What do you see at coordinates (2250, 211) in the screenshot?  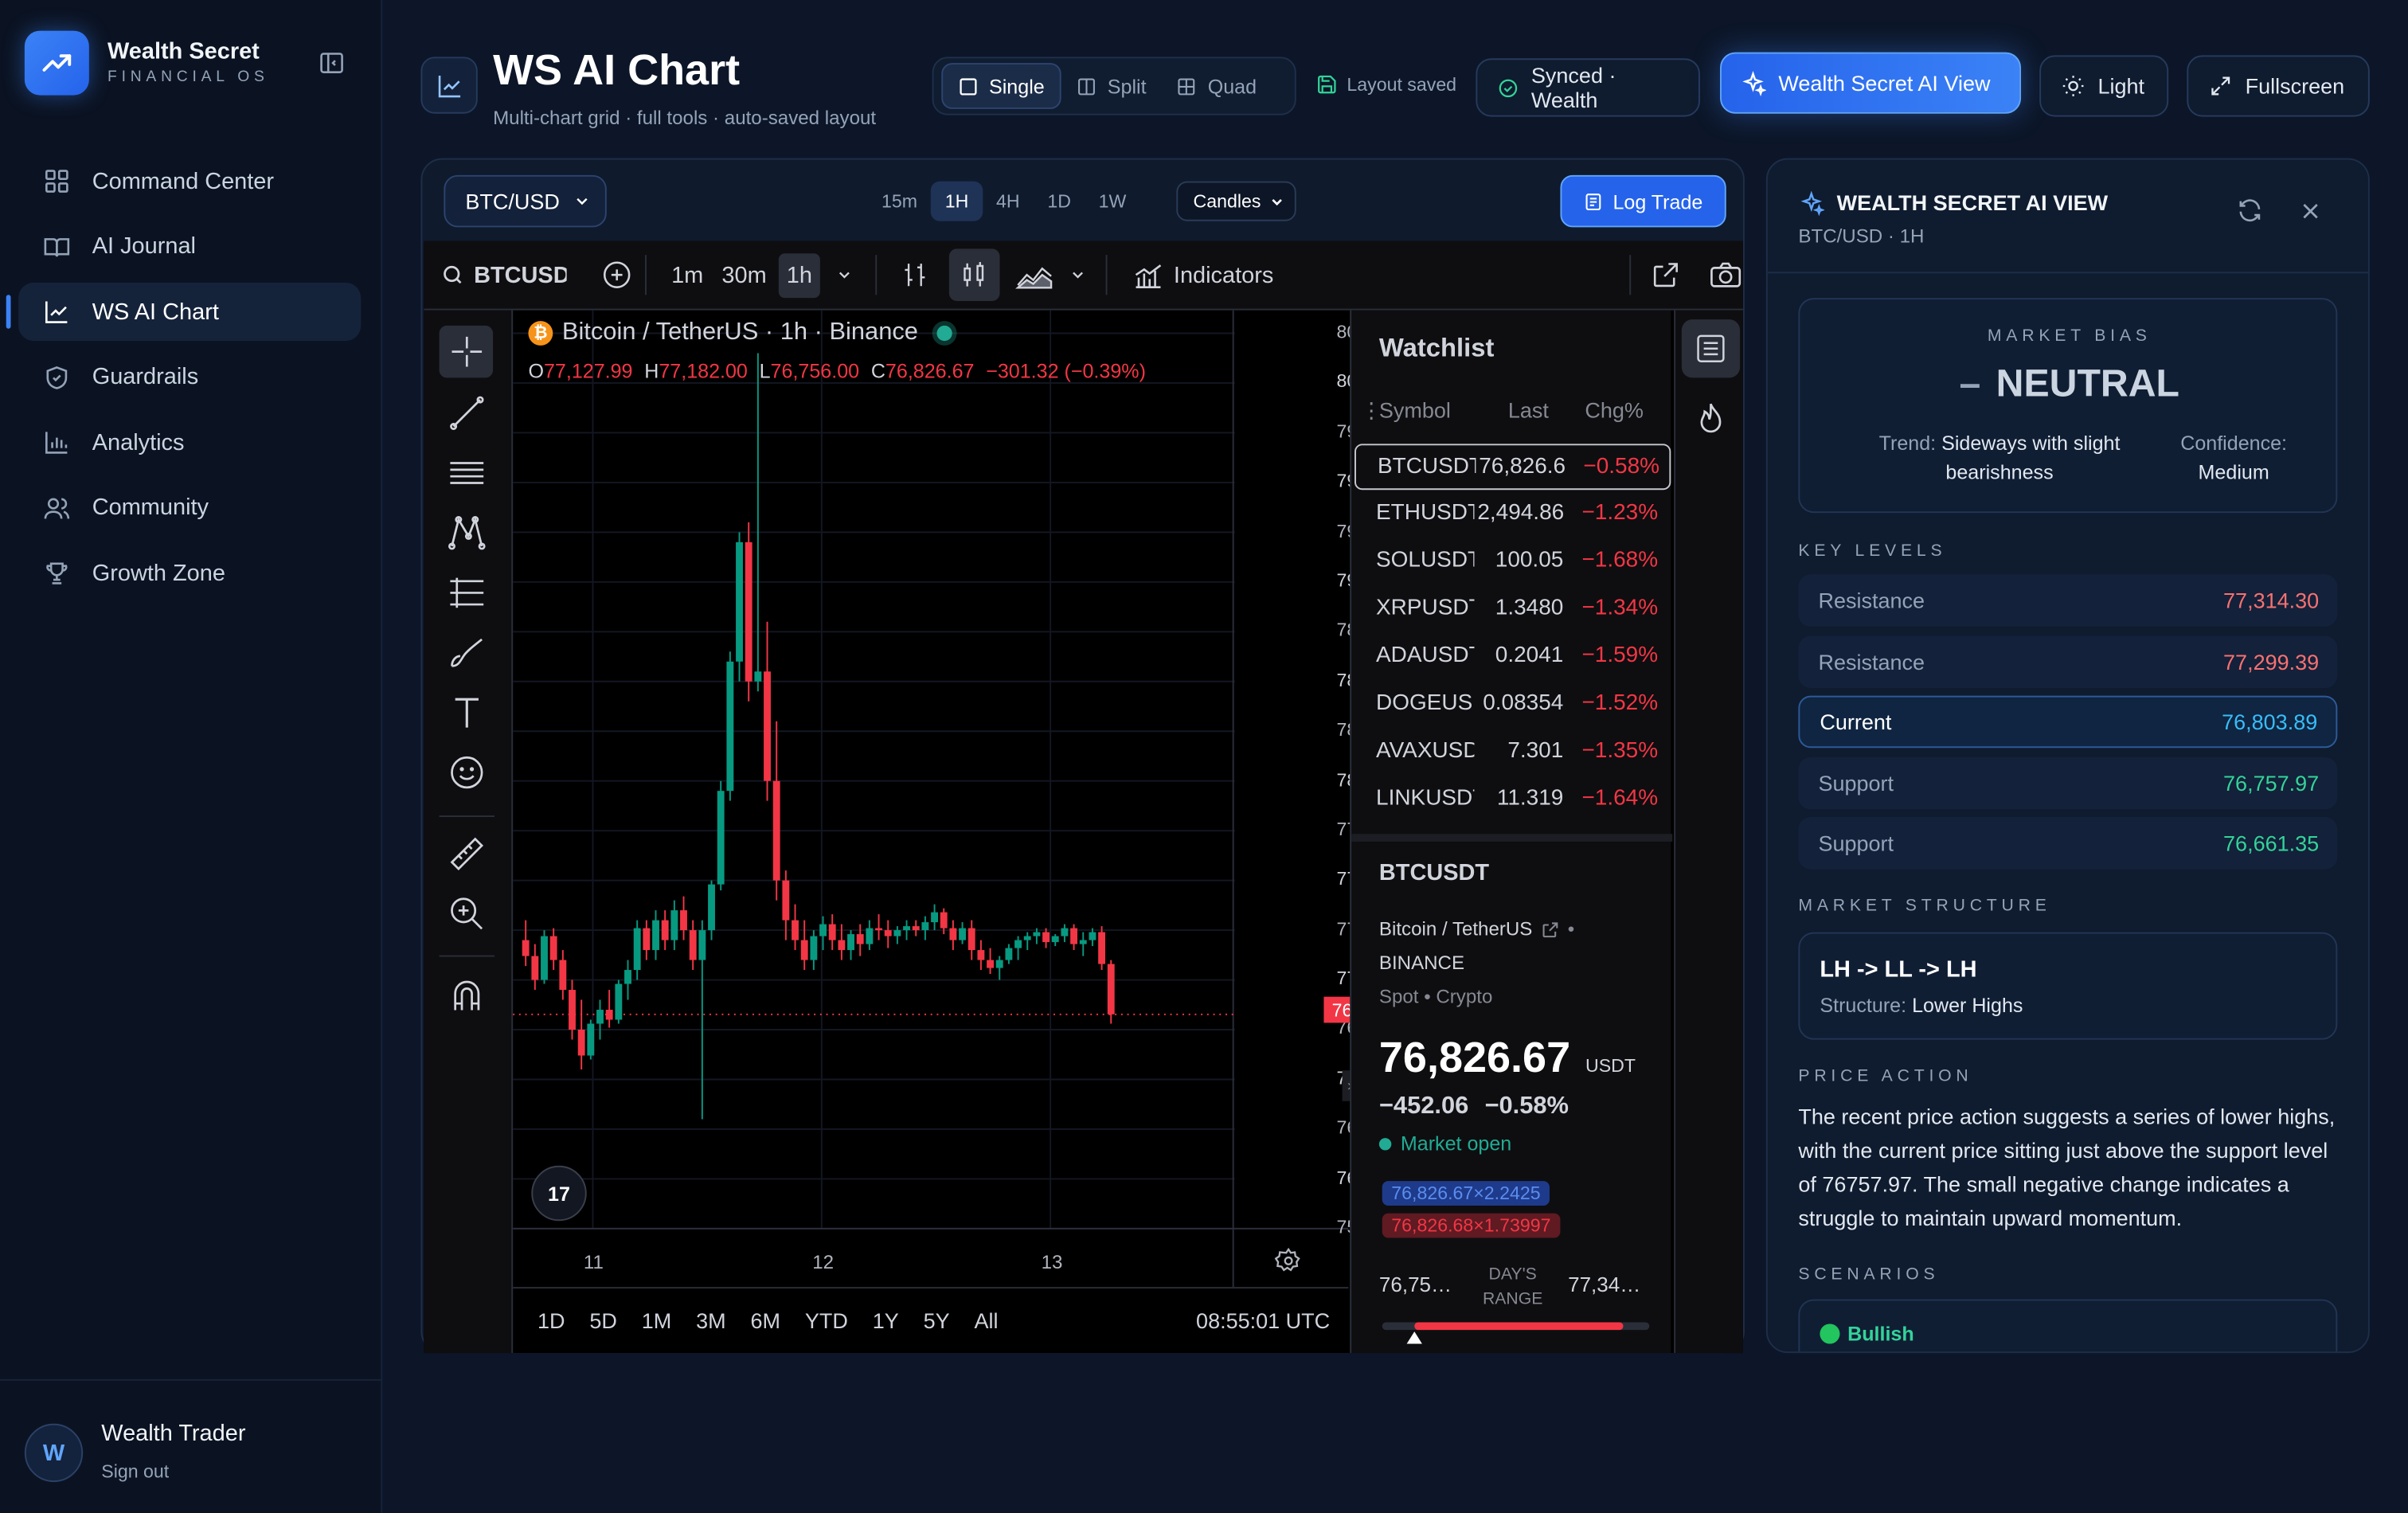 I see `refresh-button` at bounding box center [2250, 211].